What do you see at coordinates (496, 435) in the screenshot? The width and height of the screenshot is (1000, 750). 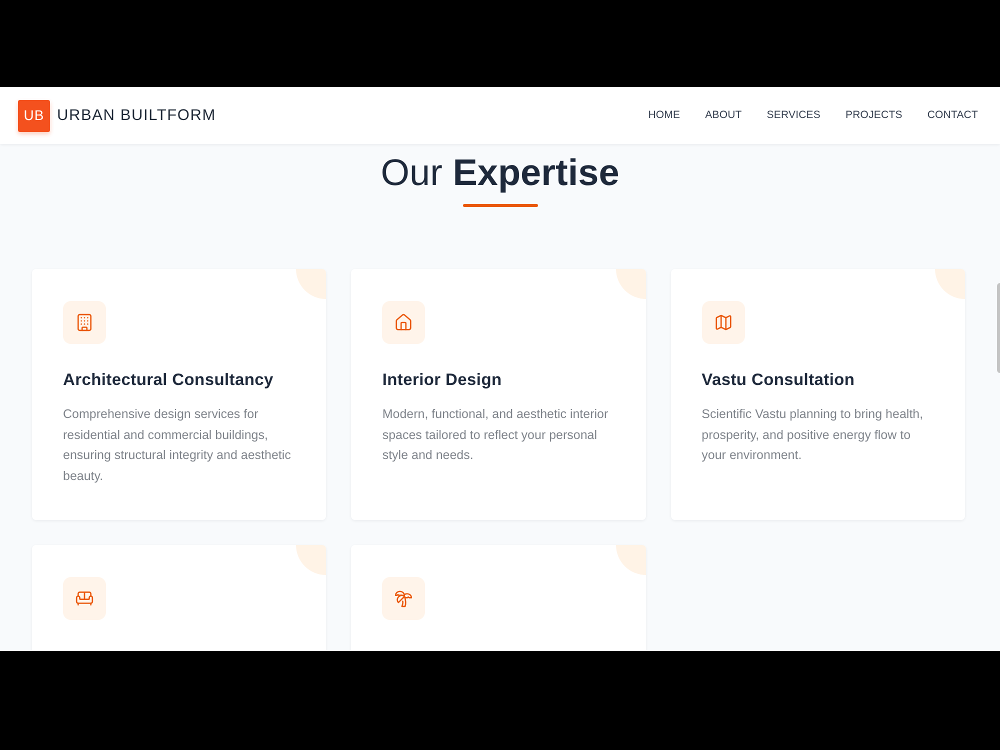 I see `card-description: Modern, functional, and aesthetic interior spaces tailored to reflect your personal style and needs.` at bounding box center [496, 435].